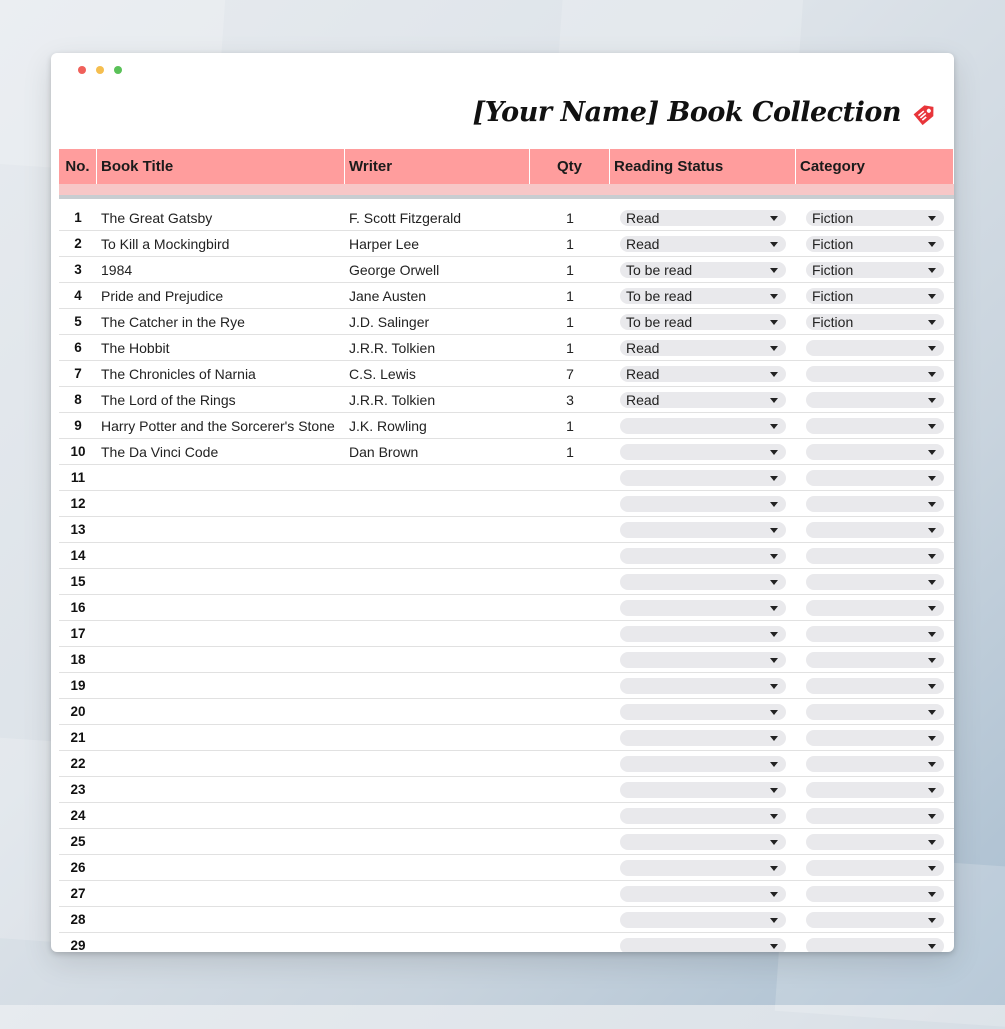  I want to click on qty-cell: 3, so click(570, 400).